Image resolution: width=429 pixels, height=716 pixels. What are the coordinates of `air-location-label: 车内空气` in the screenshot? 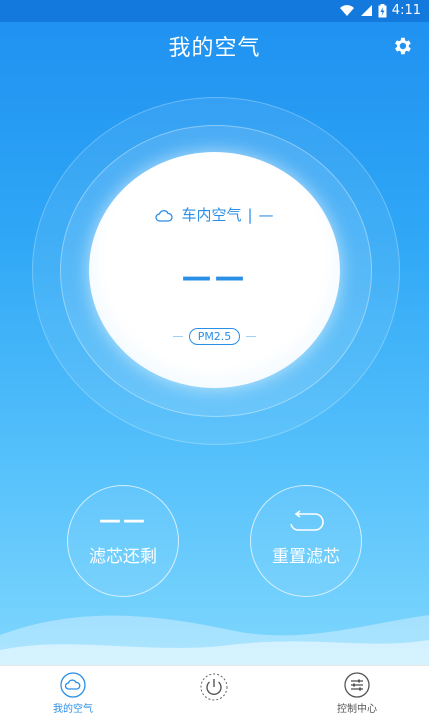 It's located at (211, 215).